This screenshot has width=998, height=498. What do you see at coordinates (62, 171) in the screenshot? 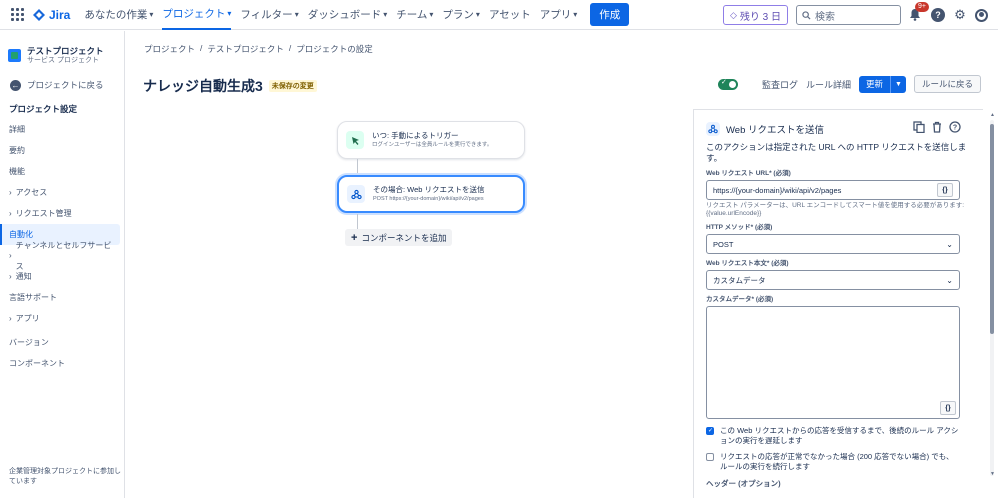
I see `sidebar-item-features: 機能` at bounding box center [62, 171].